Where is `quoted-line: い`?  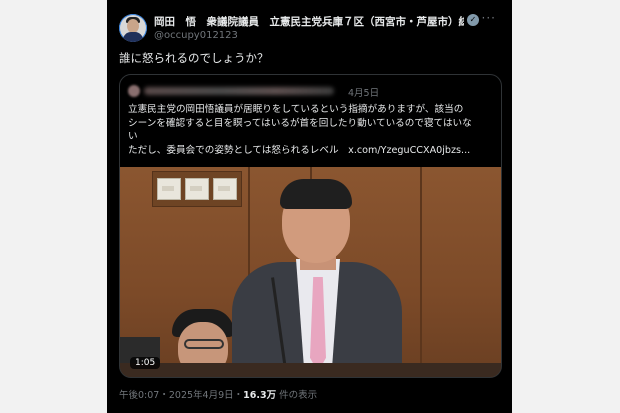
quoted-line: い is located at coordinates (133, 136).